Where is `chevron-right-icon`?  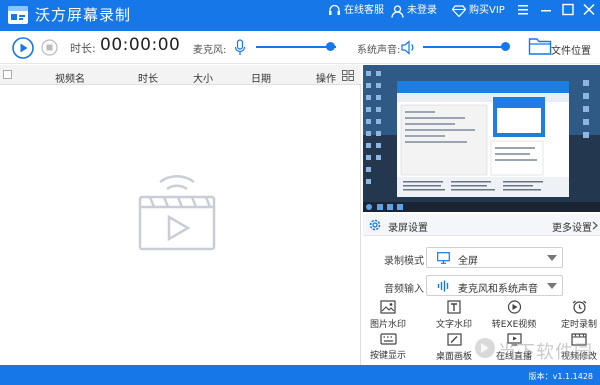 chevron-right-icon is located at coordinates (595, 225).